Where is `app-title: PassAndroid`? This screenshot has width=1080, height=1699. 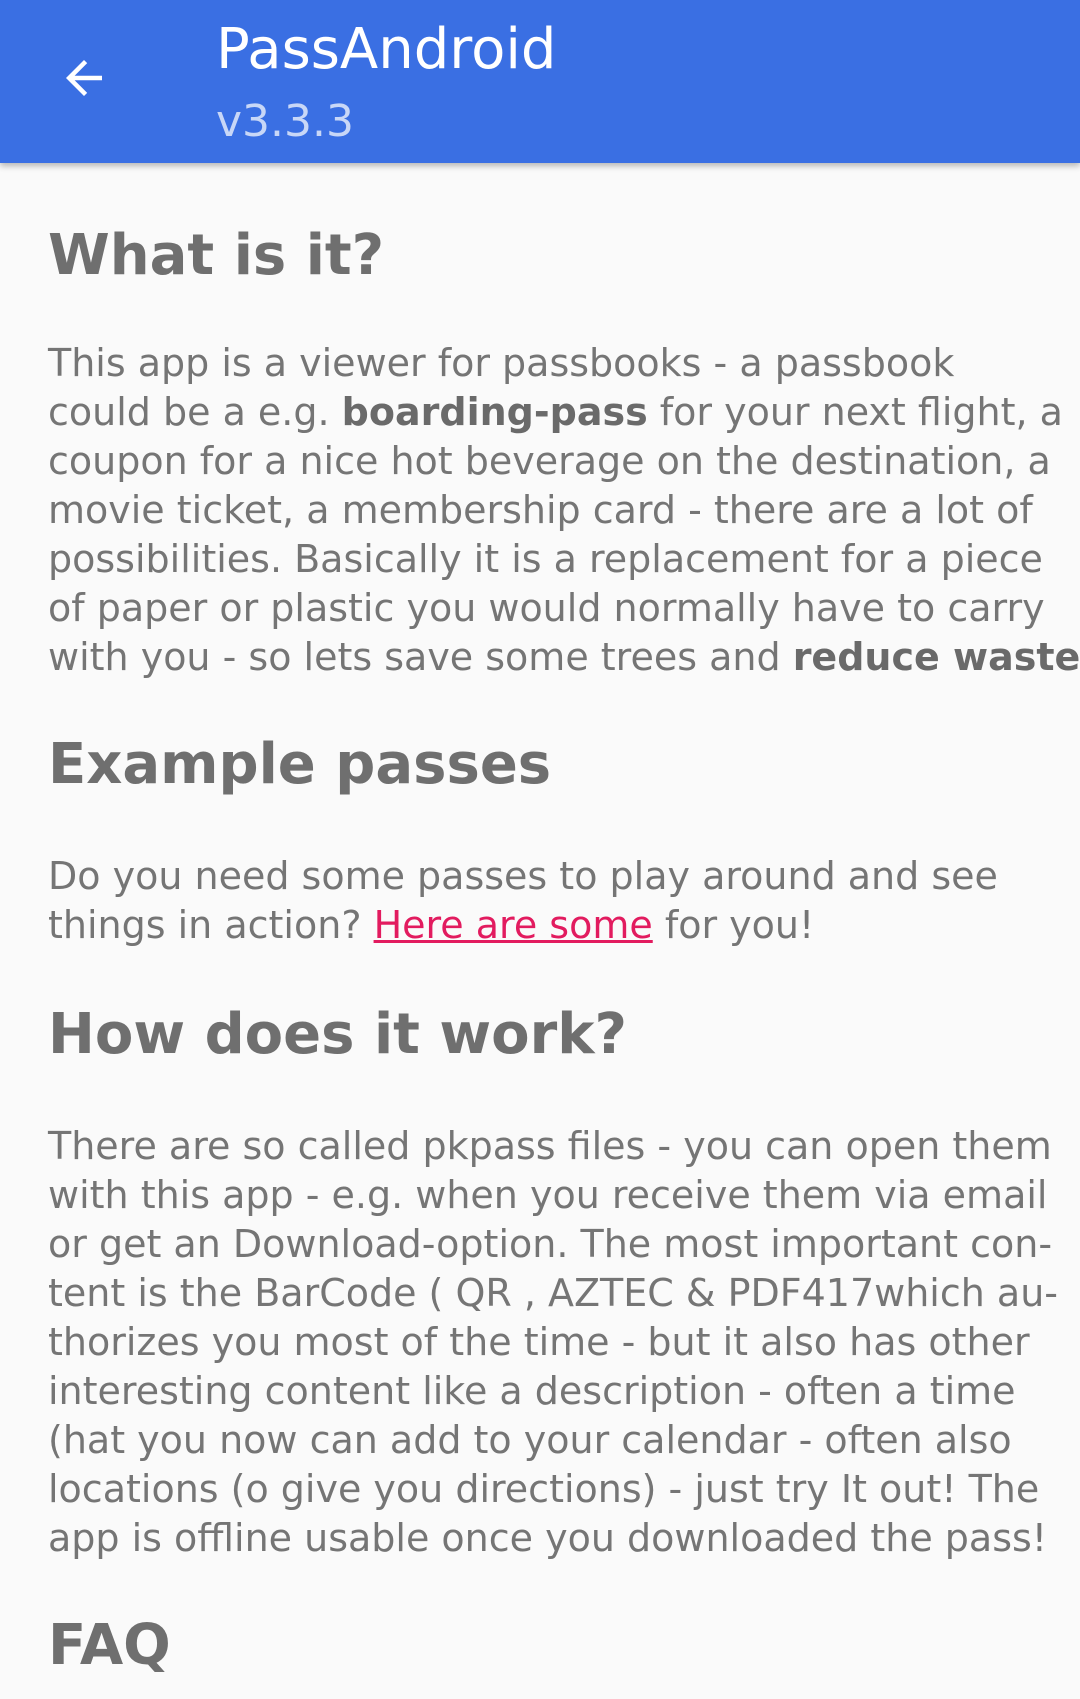
app-title: PassAndroid is located at coordinates (386, 49).